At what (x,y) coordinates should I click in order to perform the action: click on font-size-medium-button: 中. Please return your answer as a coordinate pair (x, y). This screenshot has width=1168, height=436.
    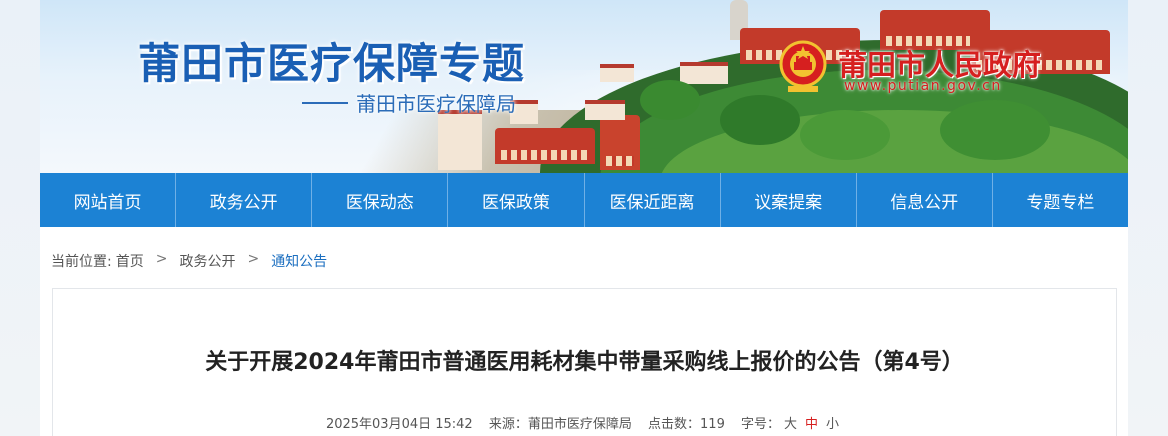
    Looking at the image, I should click on (811, 424).